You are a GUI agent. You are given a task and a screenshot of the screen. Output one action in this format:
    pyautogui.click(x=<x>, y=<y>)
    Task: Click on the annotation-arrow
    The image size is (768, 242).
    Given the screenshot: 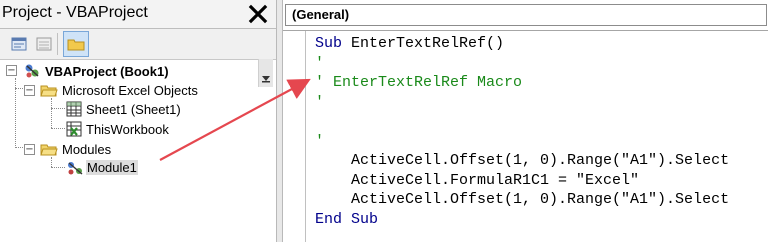 What is the action you would take?
    pyautogui.click(x=235, y=119)
    